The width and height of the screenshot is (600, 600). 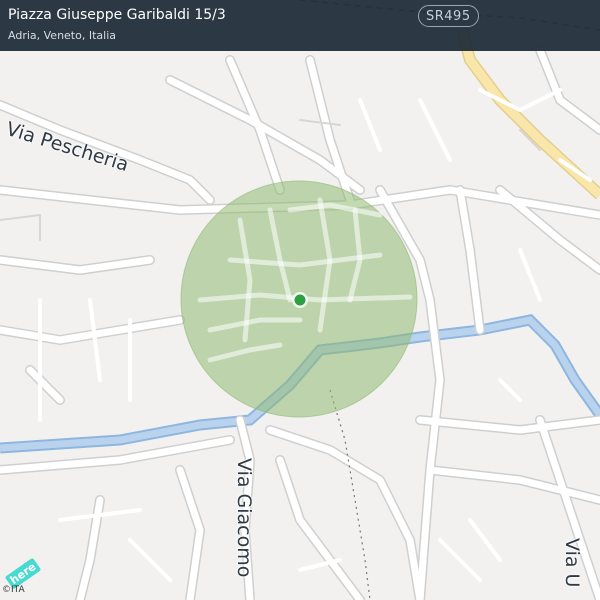 I want to click on street-label-right: Via U, so click(x=572, y=563).